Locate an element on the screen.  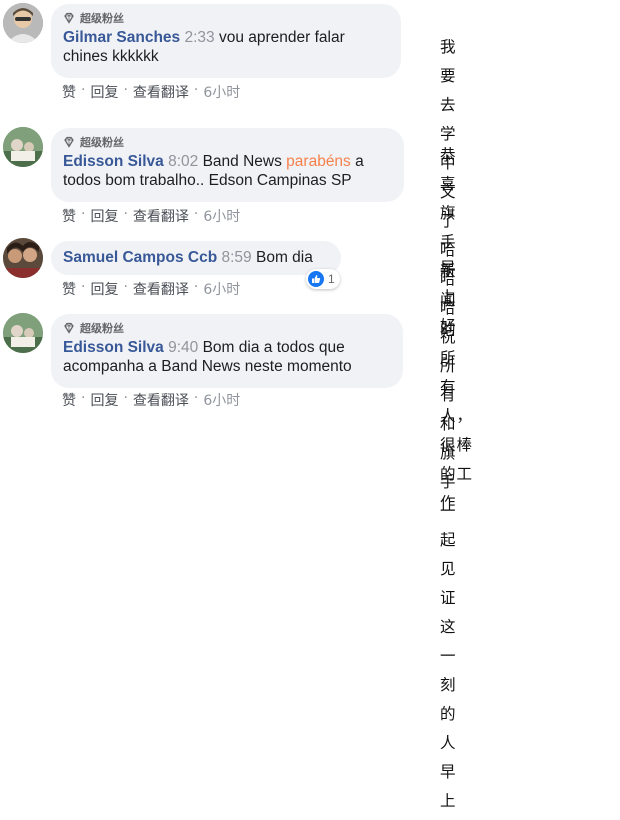
reaction-summary: 1 is located at coordinates (323, 279).